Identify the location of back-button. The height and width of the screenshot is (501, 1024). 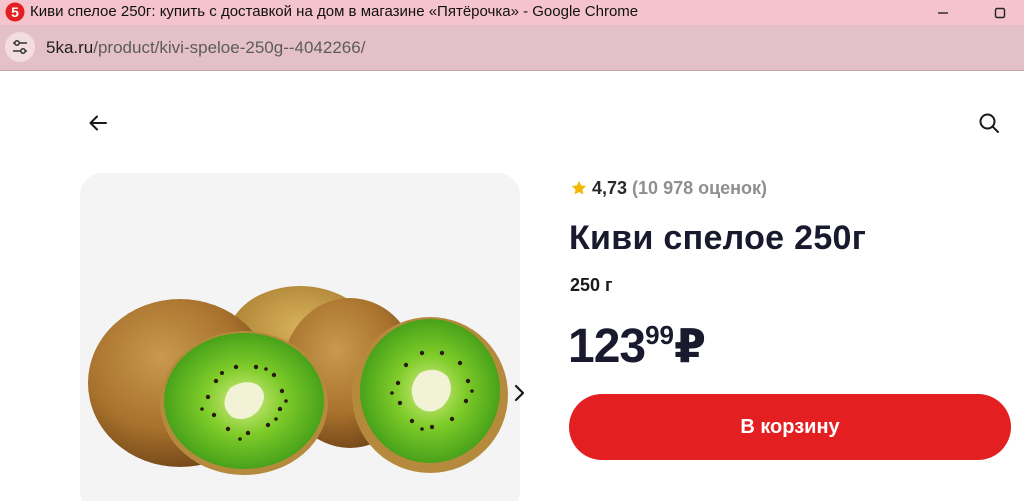
(98, 123).